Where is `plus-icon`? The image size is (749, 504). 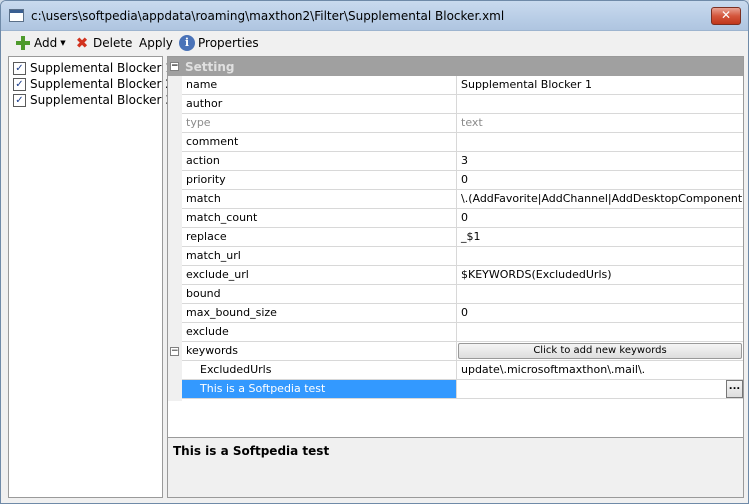
plus-icon is located at coordinates (23, 43).